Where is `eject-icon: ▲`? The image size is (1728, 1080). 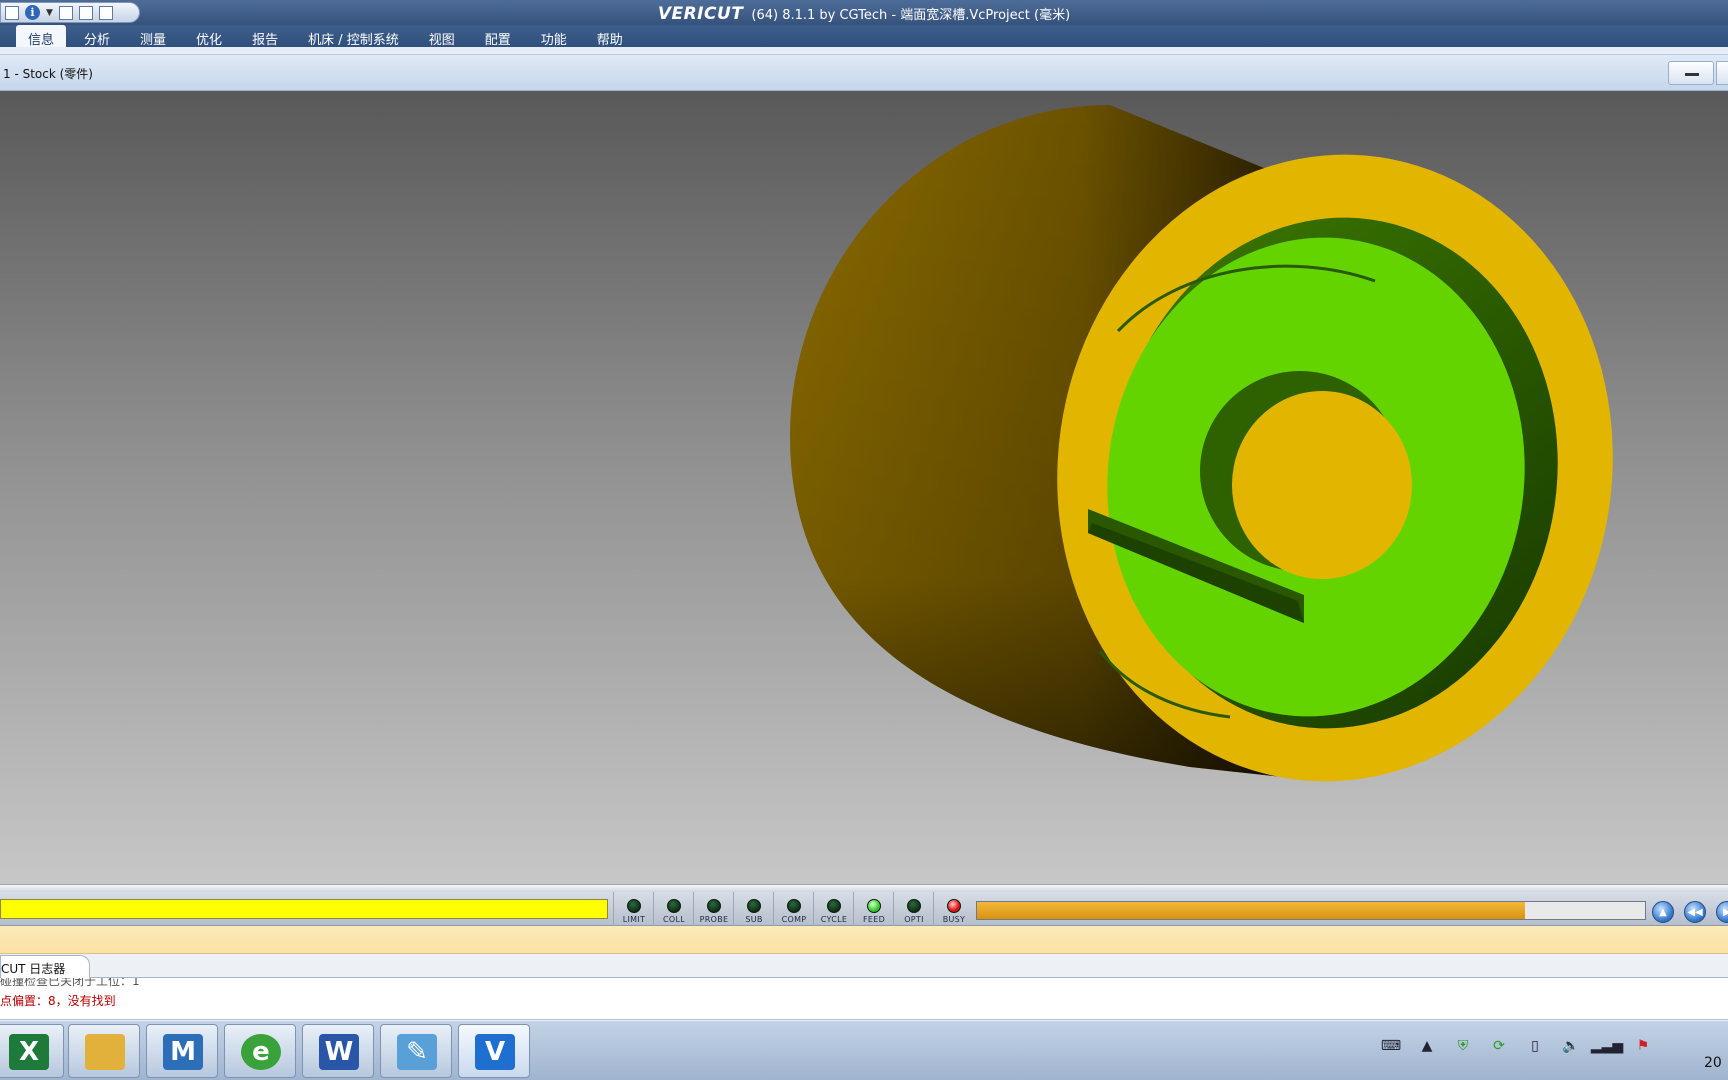
eject-icon: ▲ is located at coordinates (1663, 912).